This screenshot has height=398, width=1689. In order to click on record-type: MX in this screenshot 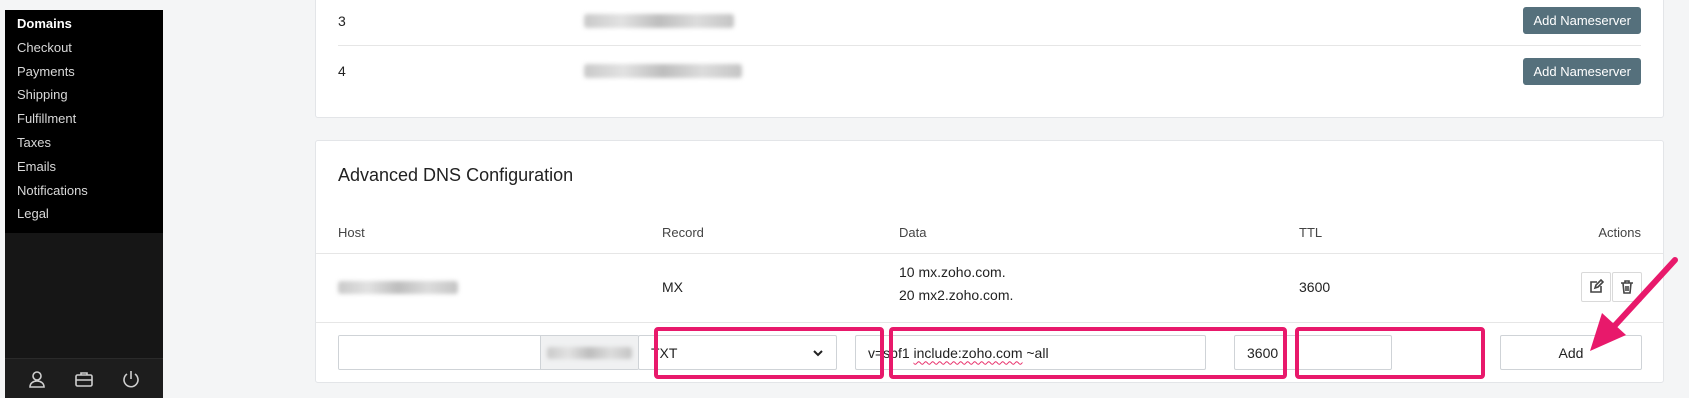, I will do `click(672, 287)`.